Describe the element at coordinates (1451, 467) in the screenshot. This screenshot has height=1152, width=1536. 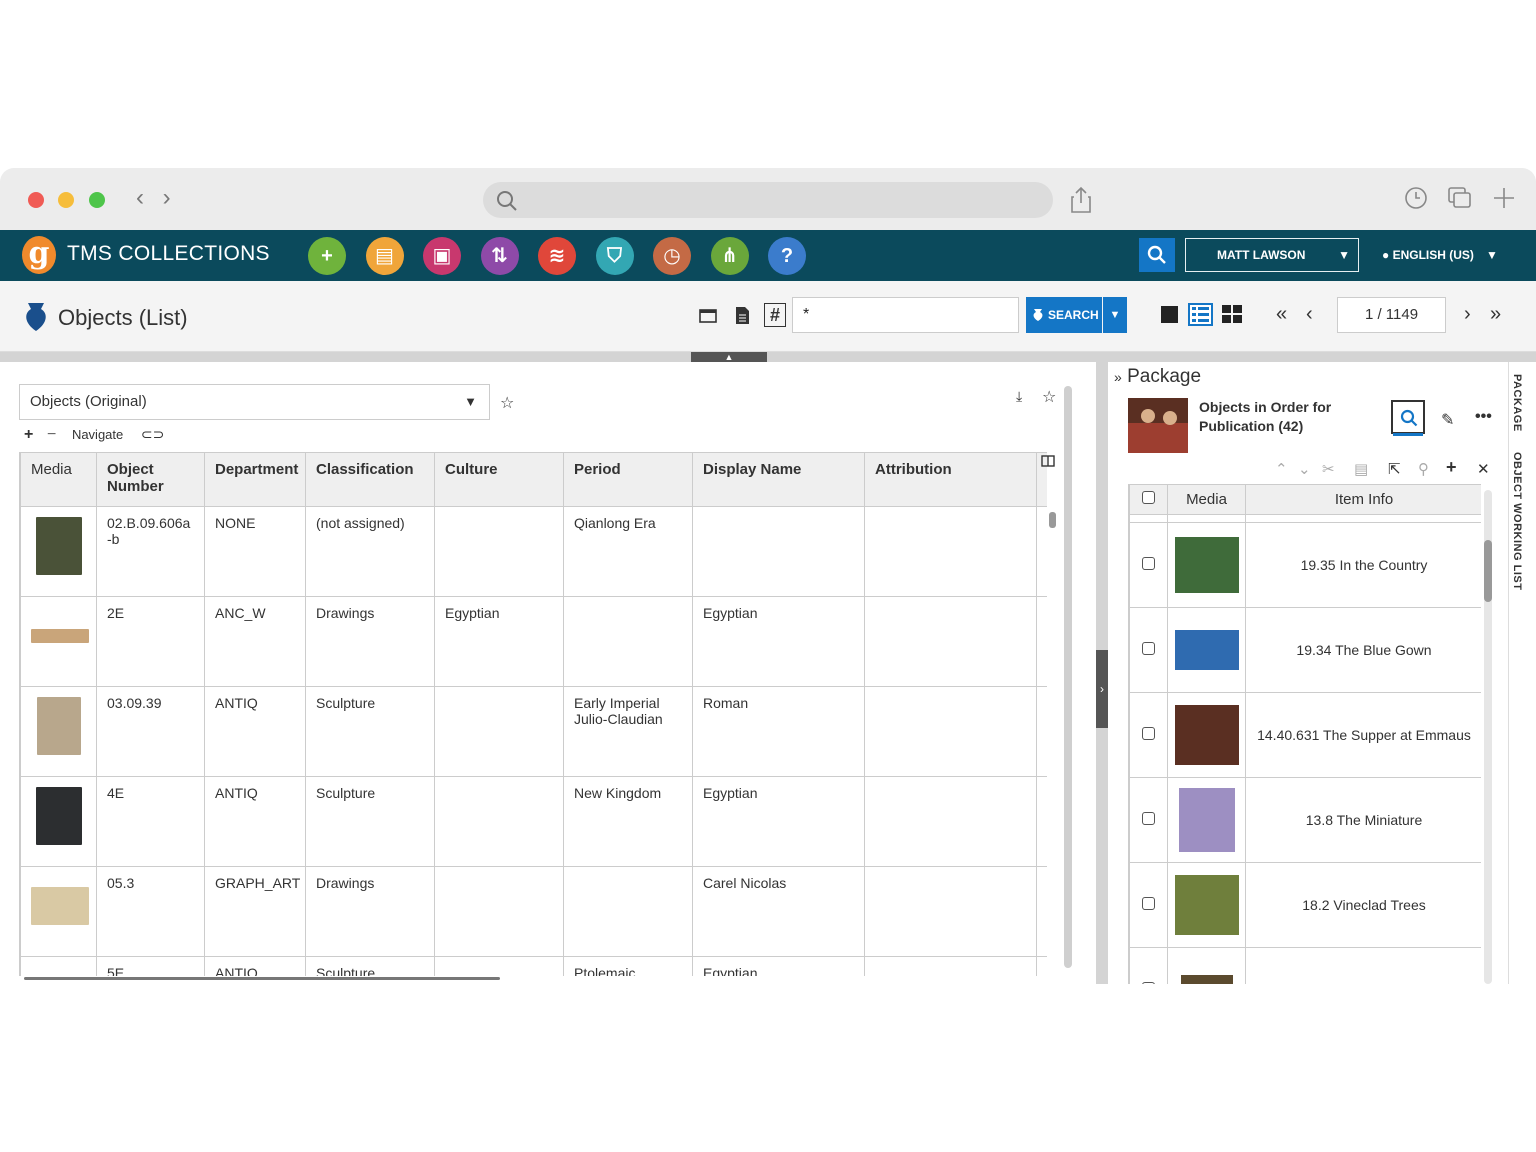
I see `add-item-icon: +` at that location.